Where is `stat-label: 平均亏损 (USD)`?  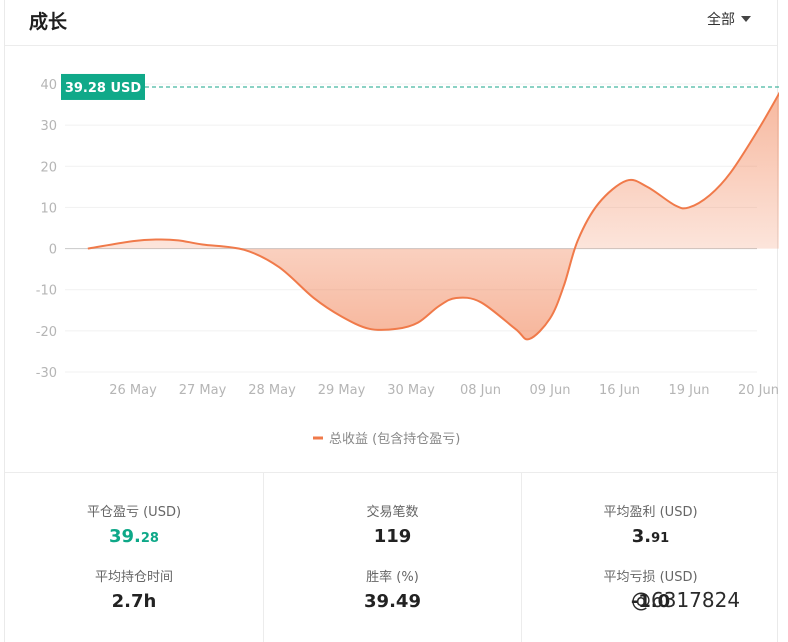
stat-label: 平均亏损 (USD) is located at coordinates (650, 577).